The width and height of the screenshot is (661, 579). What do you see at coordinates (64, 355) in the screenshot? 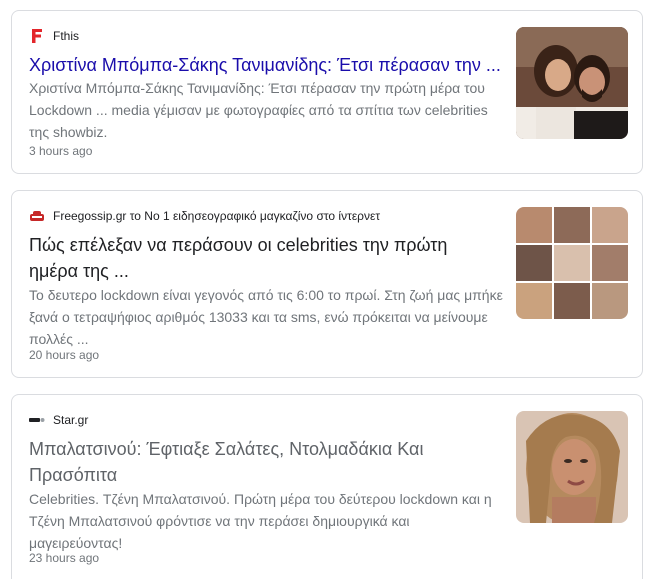
I see `news-time: 20 hours ago` at bounding box center [64, 355].